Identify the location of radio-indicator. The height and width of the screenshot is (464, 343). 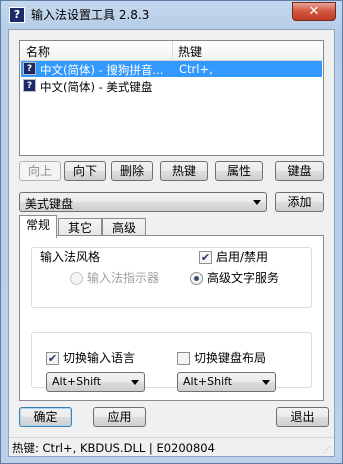
(76, 278).